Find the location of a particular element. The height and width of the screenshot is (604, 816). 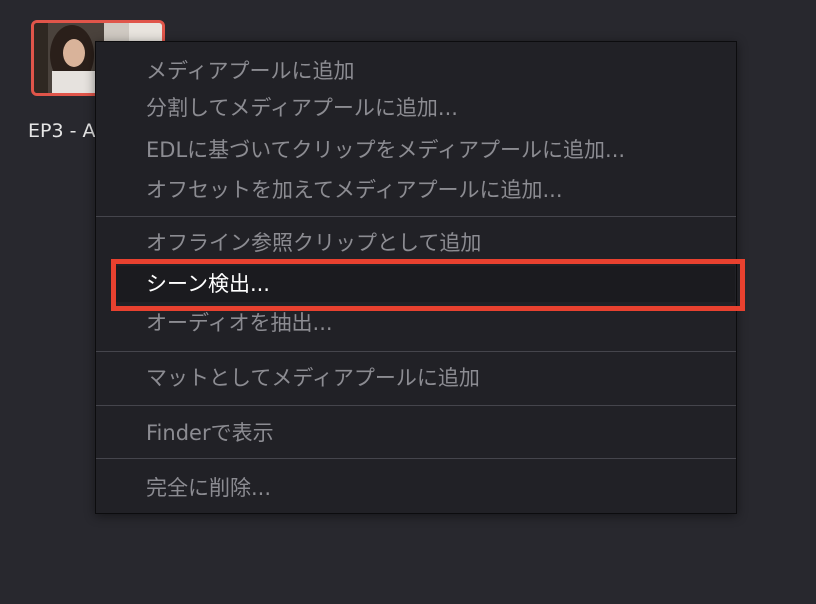

menu-item-add-as-matte: マットとしてメディアプールに追加 is located at coordinates (416, 378).